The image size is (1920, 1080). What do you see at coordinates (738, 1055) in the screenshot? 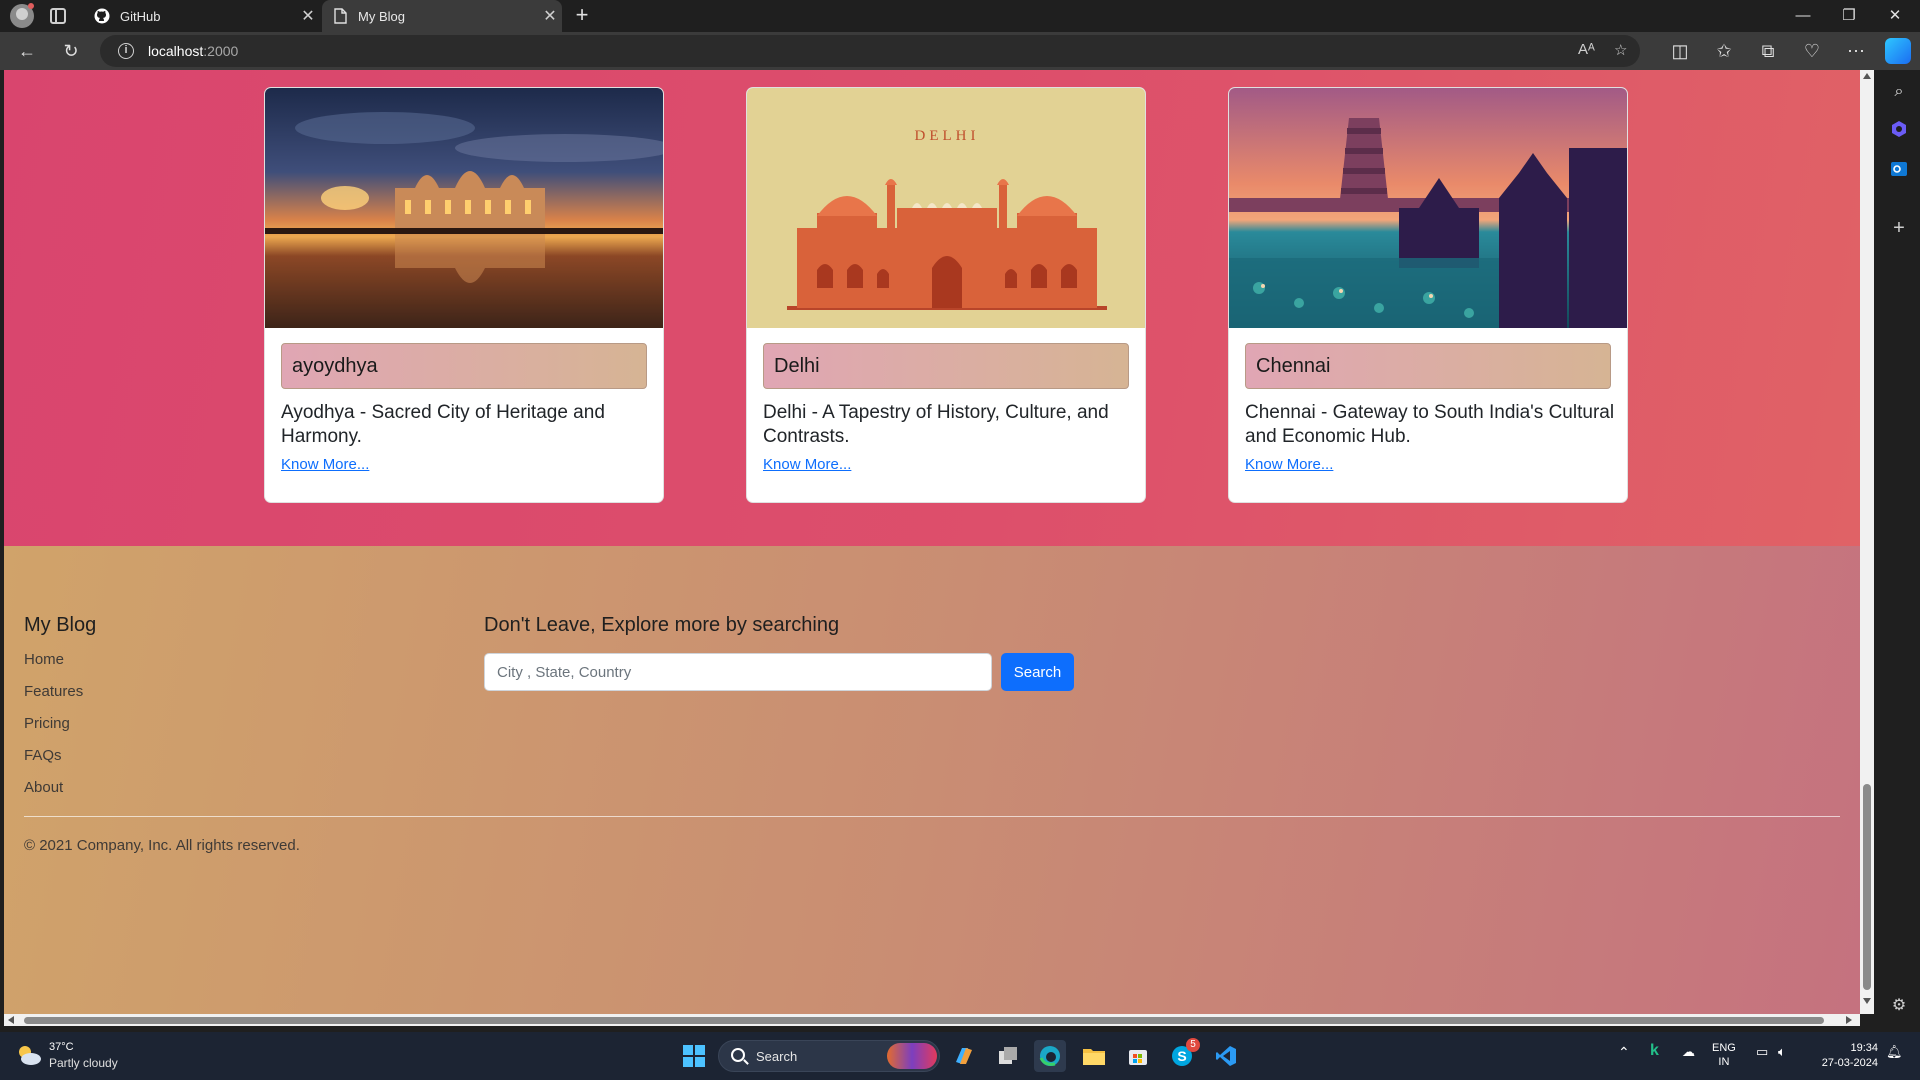
I see `search-icon` at bounding box center [738, 1055].